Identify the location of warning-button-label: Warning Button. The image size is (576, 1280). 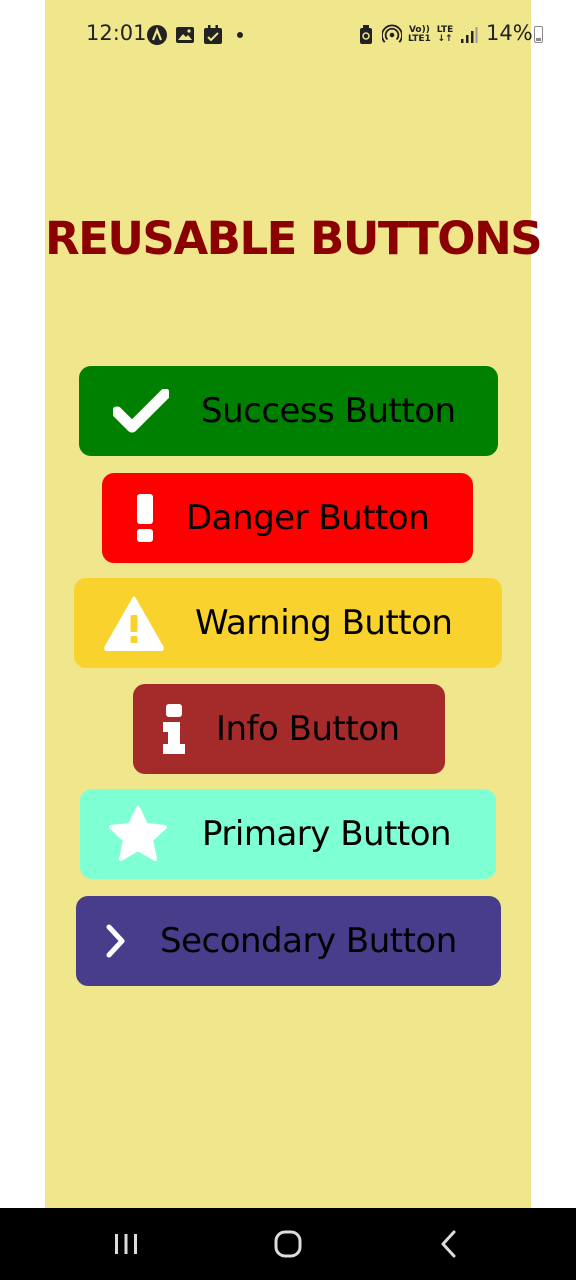
(324, 623).